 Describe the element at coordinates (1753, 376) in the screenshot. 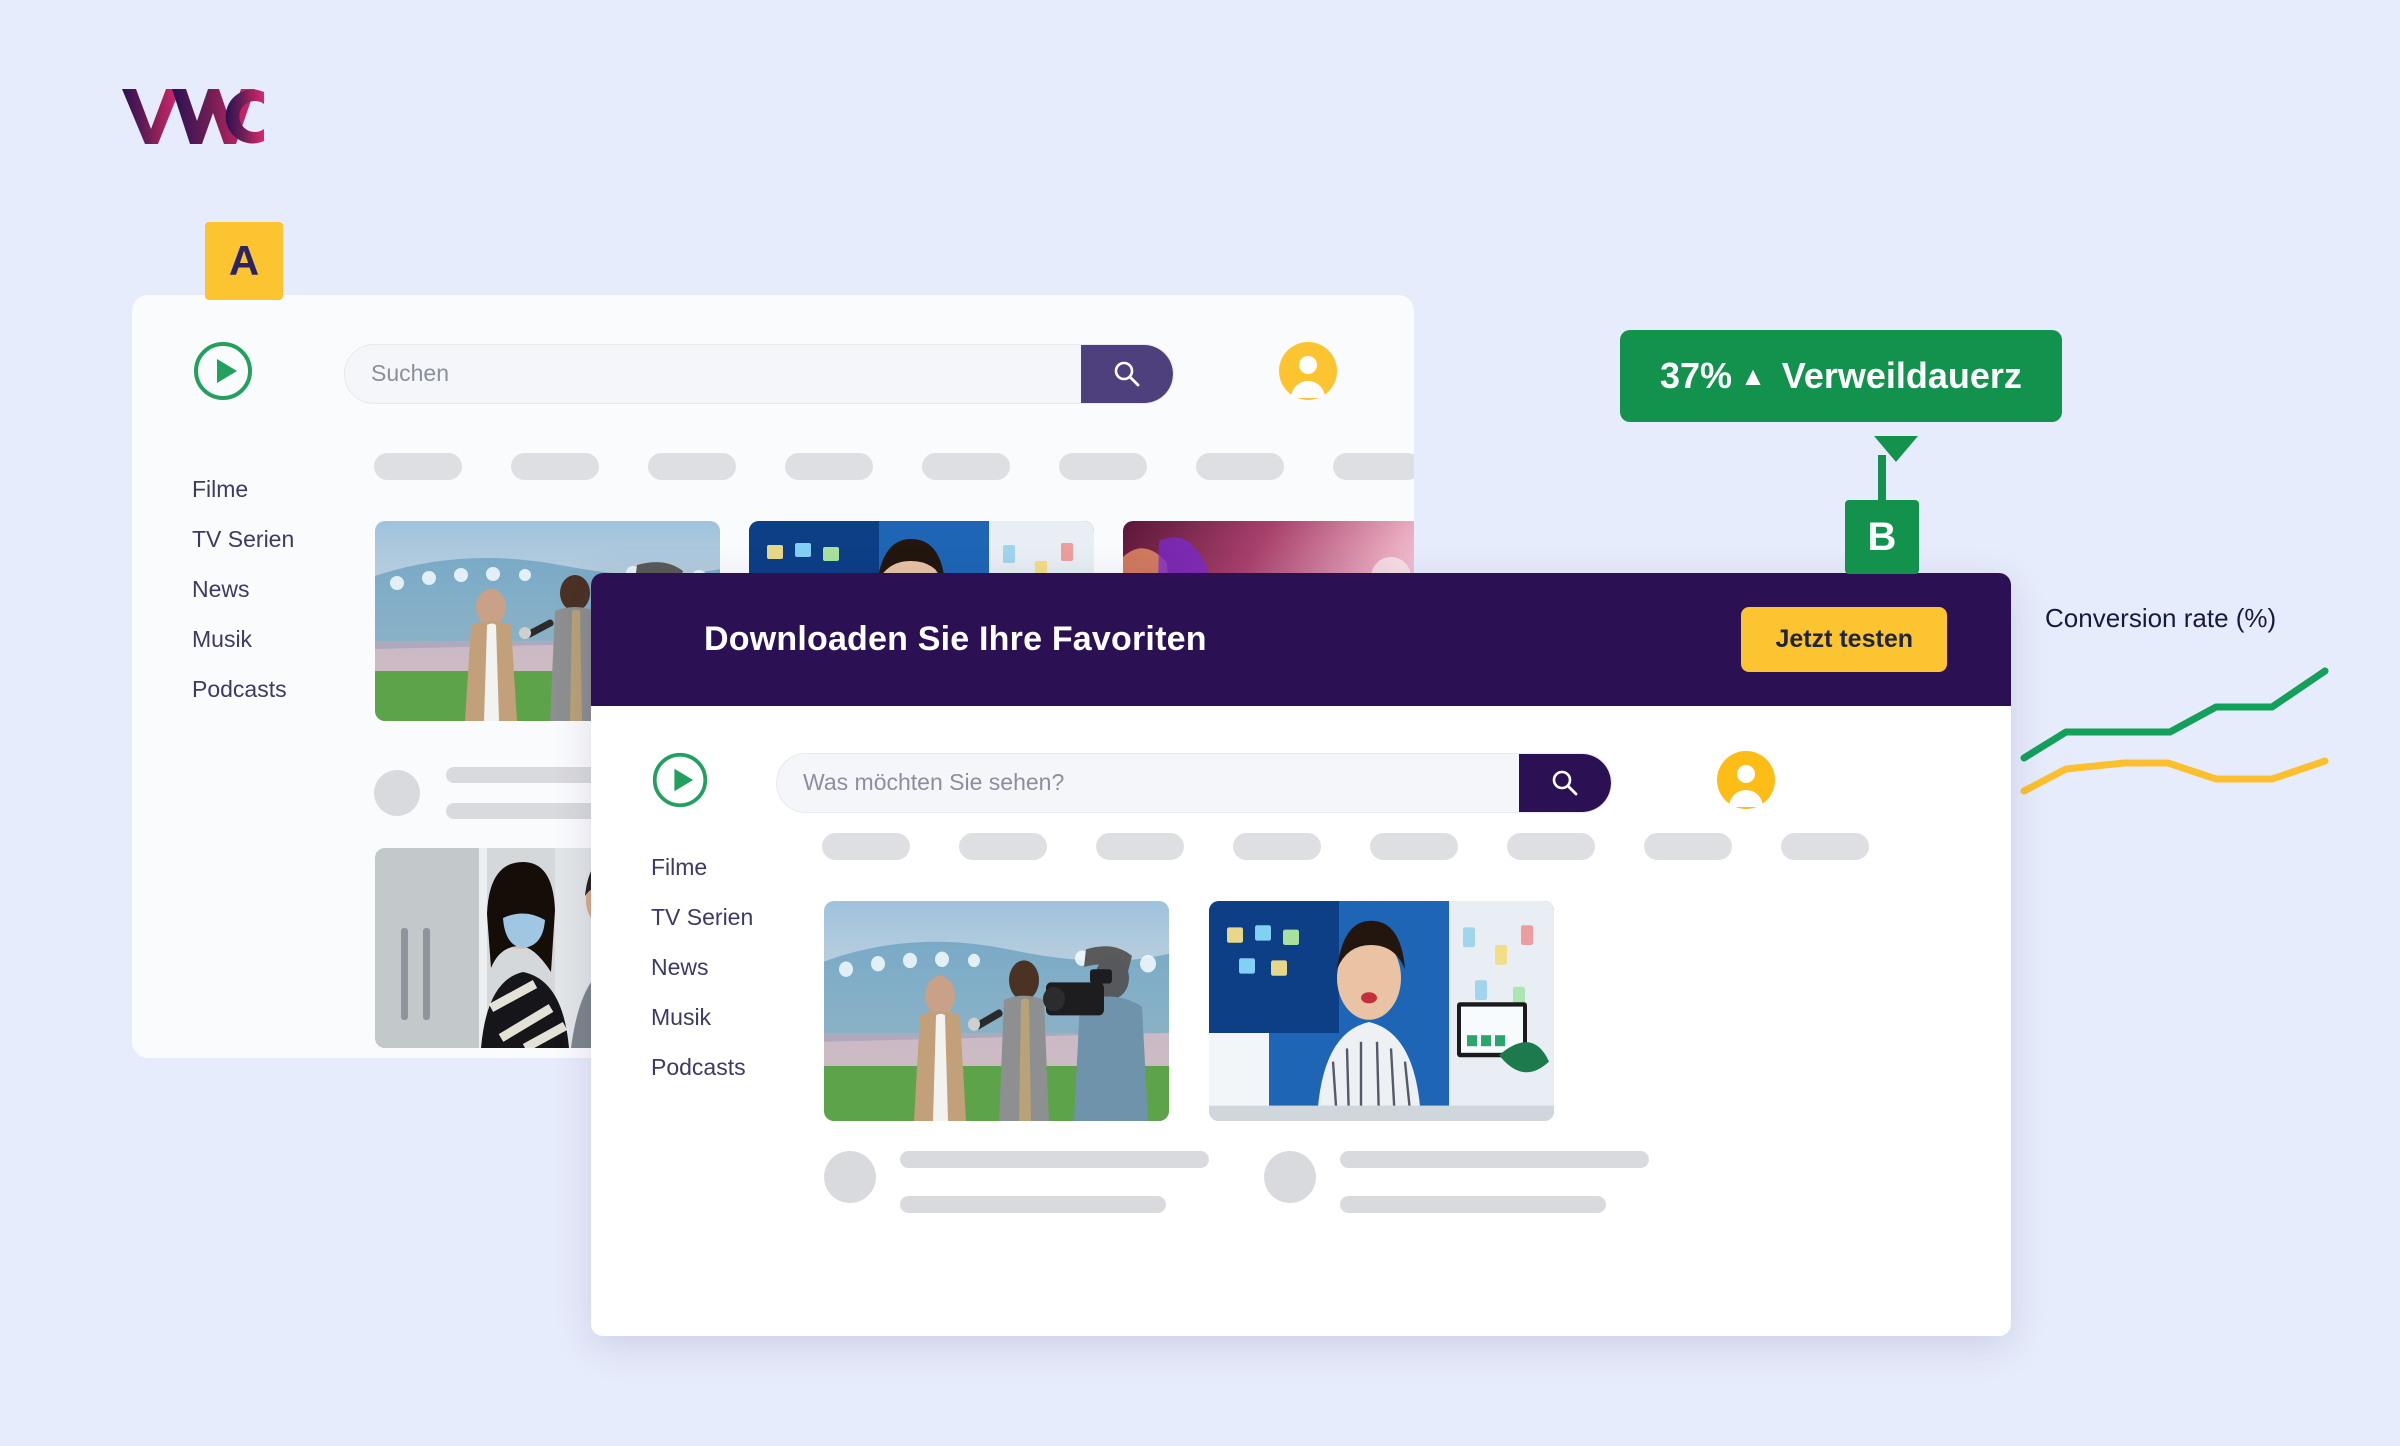

I see `up-arrow-icon: ▲` at that location.